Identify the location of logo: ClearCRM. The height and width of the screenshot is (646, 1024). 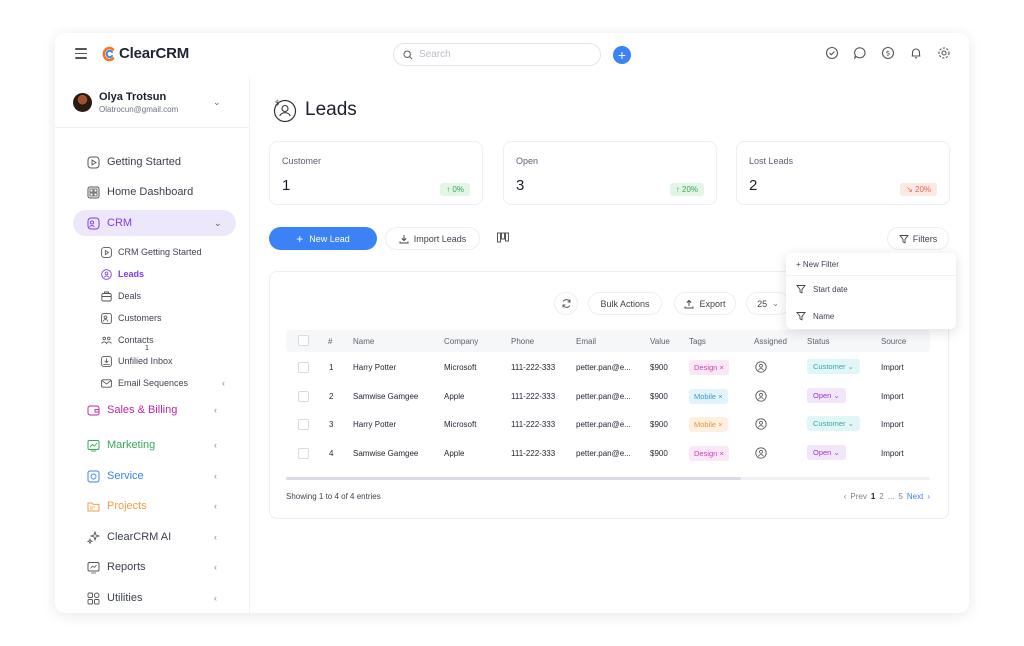
(145, 53).